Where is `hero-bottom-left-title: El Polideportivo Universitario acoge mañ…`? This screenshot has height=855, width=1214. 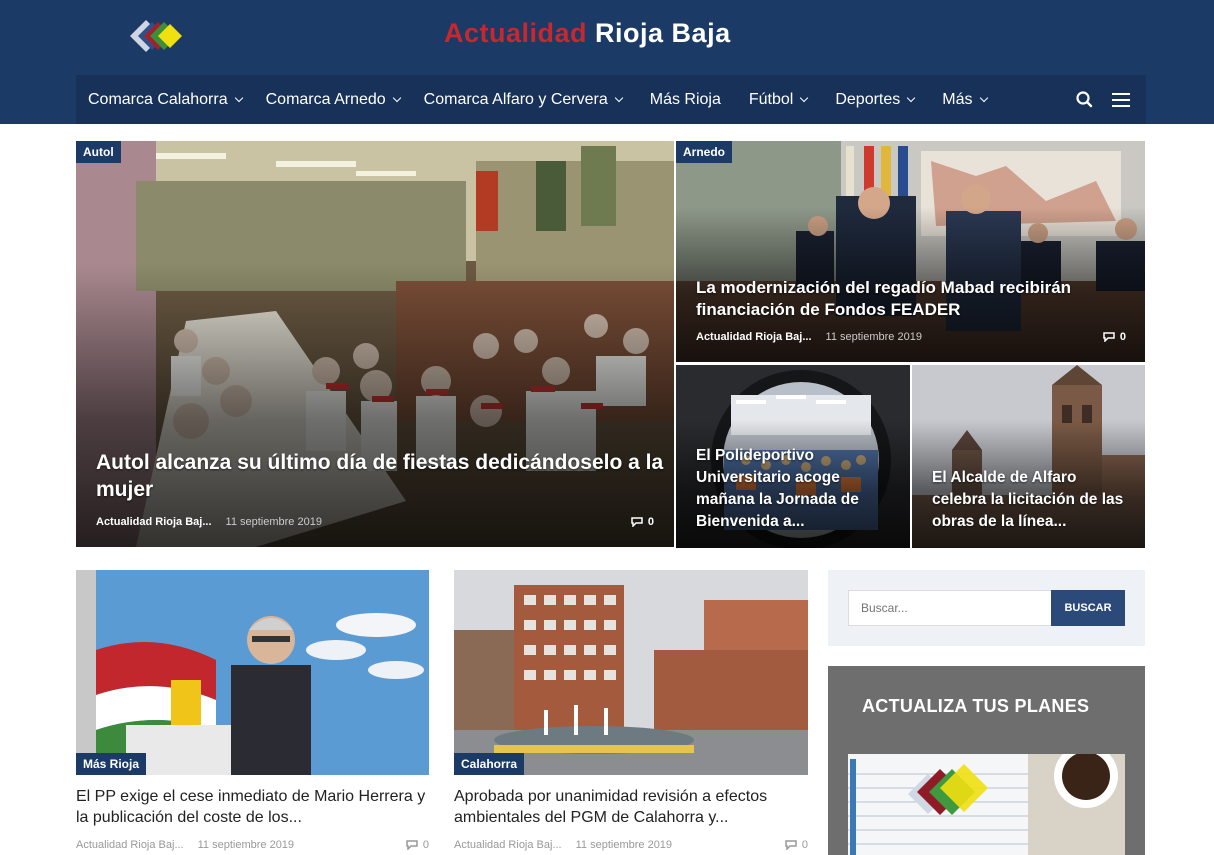
hero-bottom-left-title: El Polideportivo Universitario acoge mañ… is located at coordinates (796, 489).